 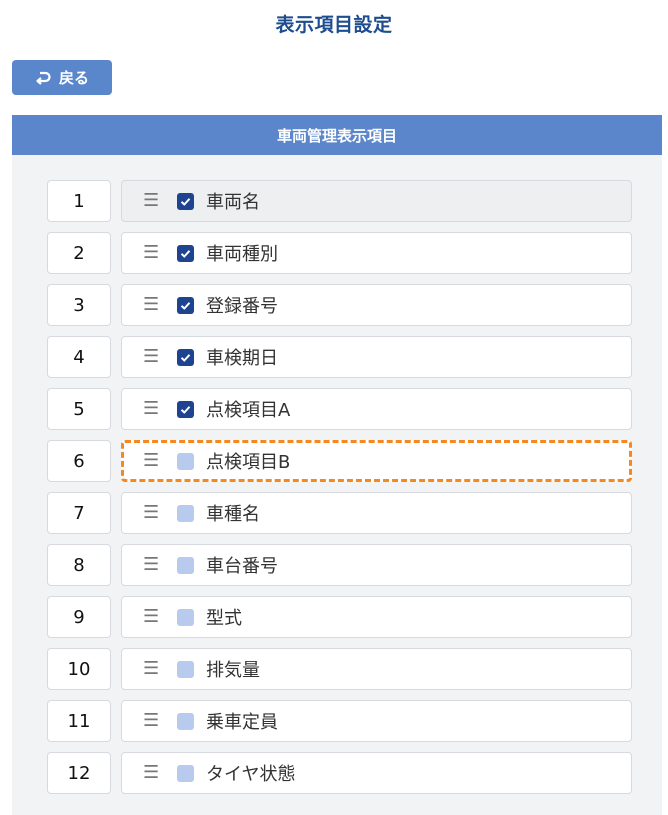 What do you see at coordinates (79, 253) in the screenshot?
I see `order-number: 2` at bounding box center [79, 253].